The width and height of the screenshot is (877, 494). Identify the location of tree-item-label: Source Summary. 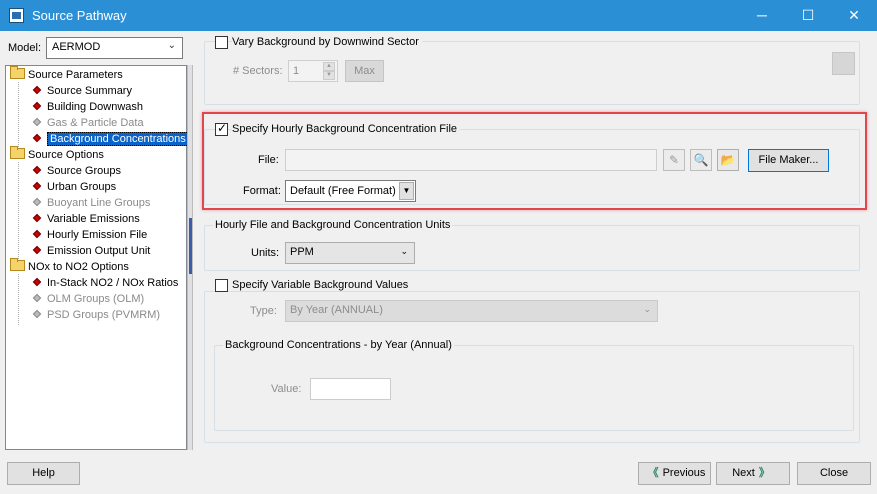
(89, 91).